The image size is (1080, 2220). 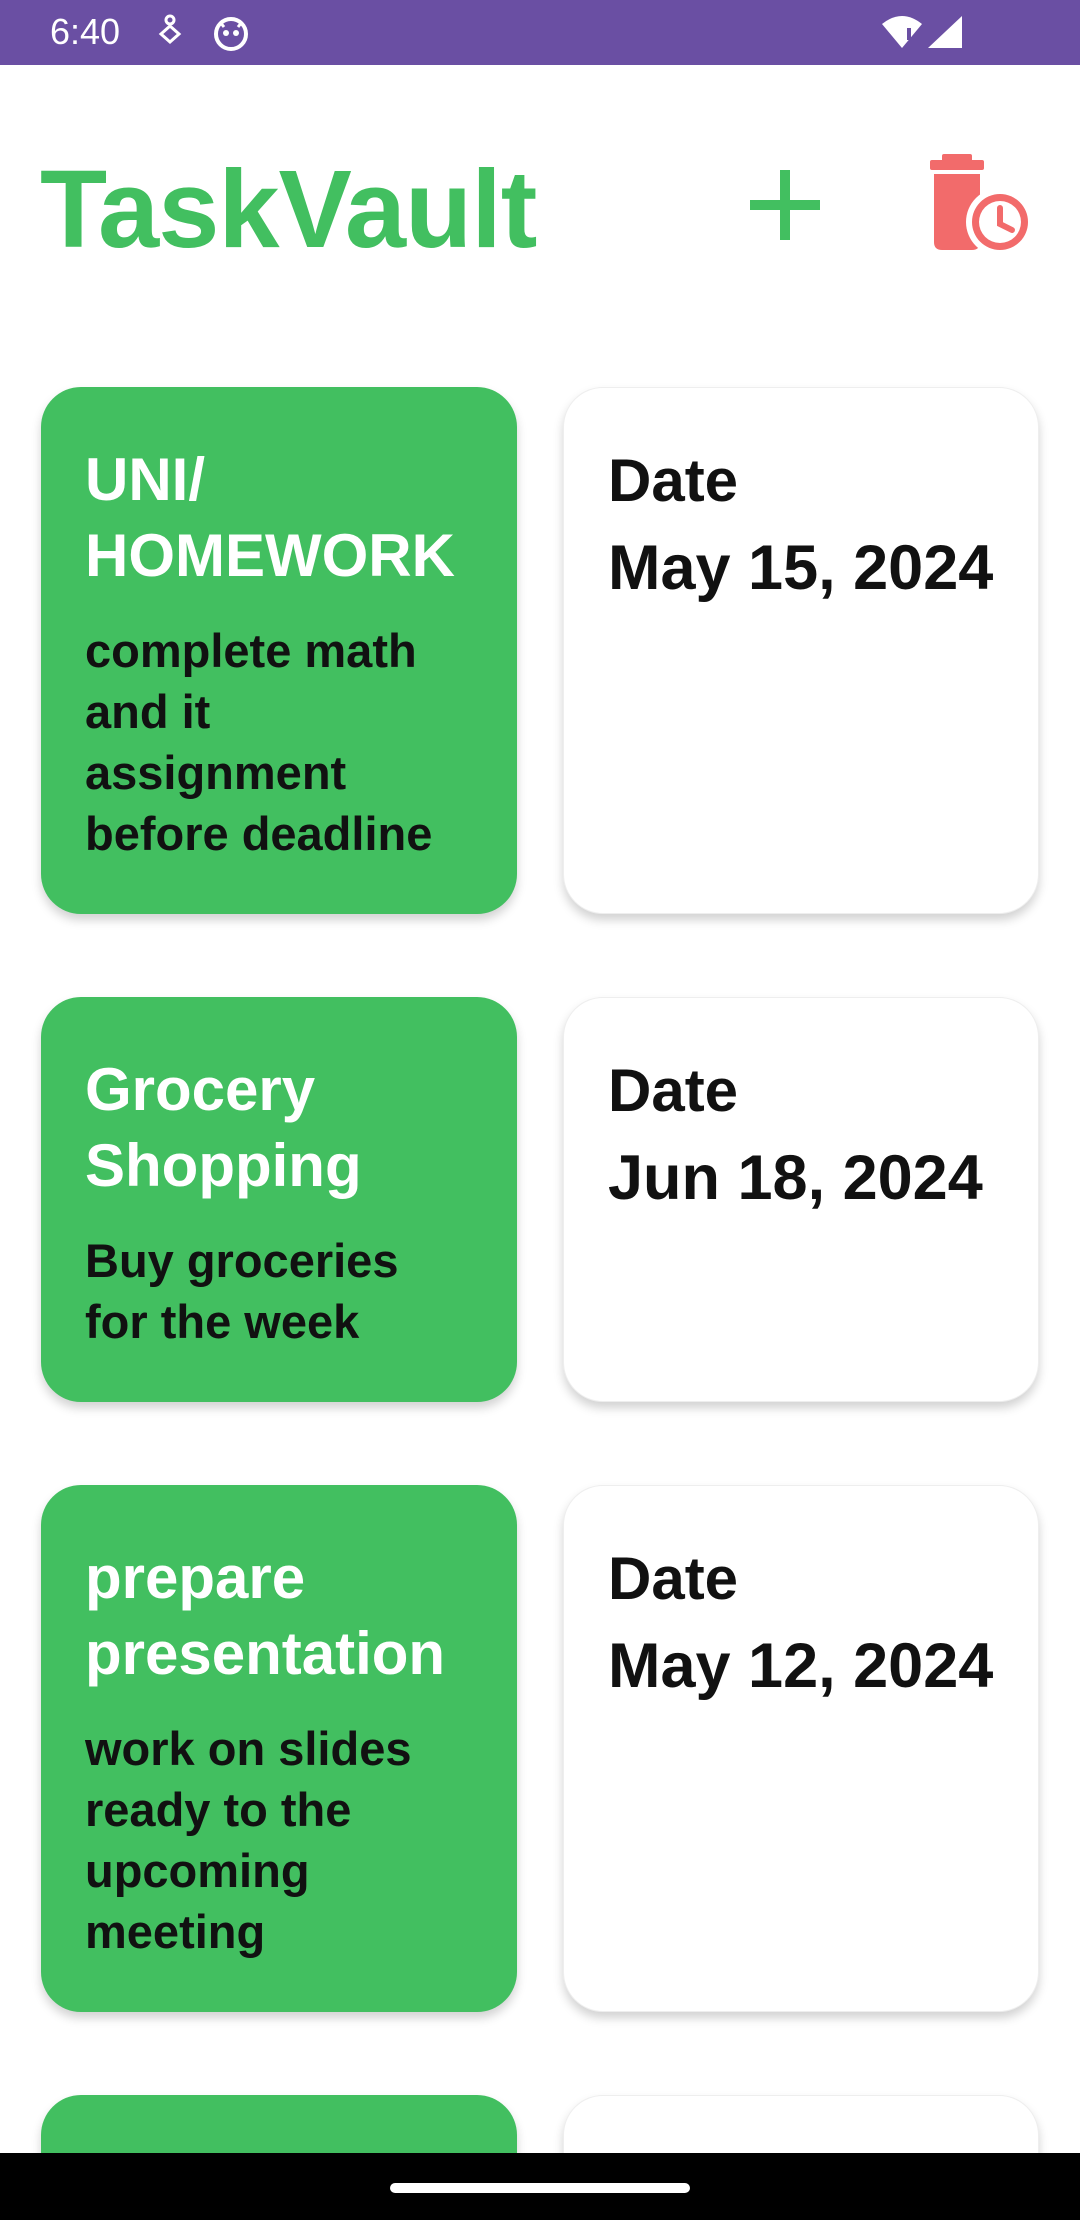 I want to click on task-date-card: Date May 15, 2024, so click(x=801, y=650).